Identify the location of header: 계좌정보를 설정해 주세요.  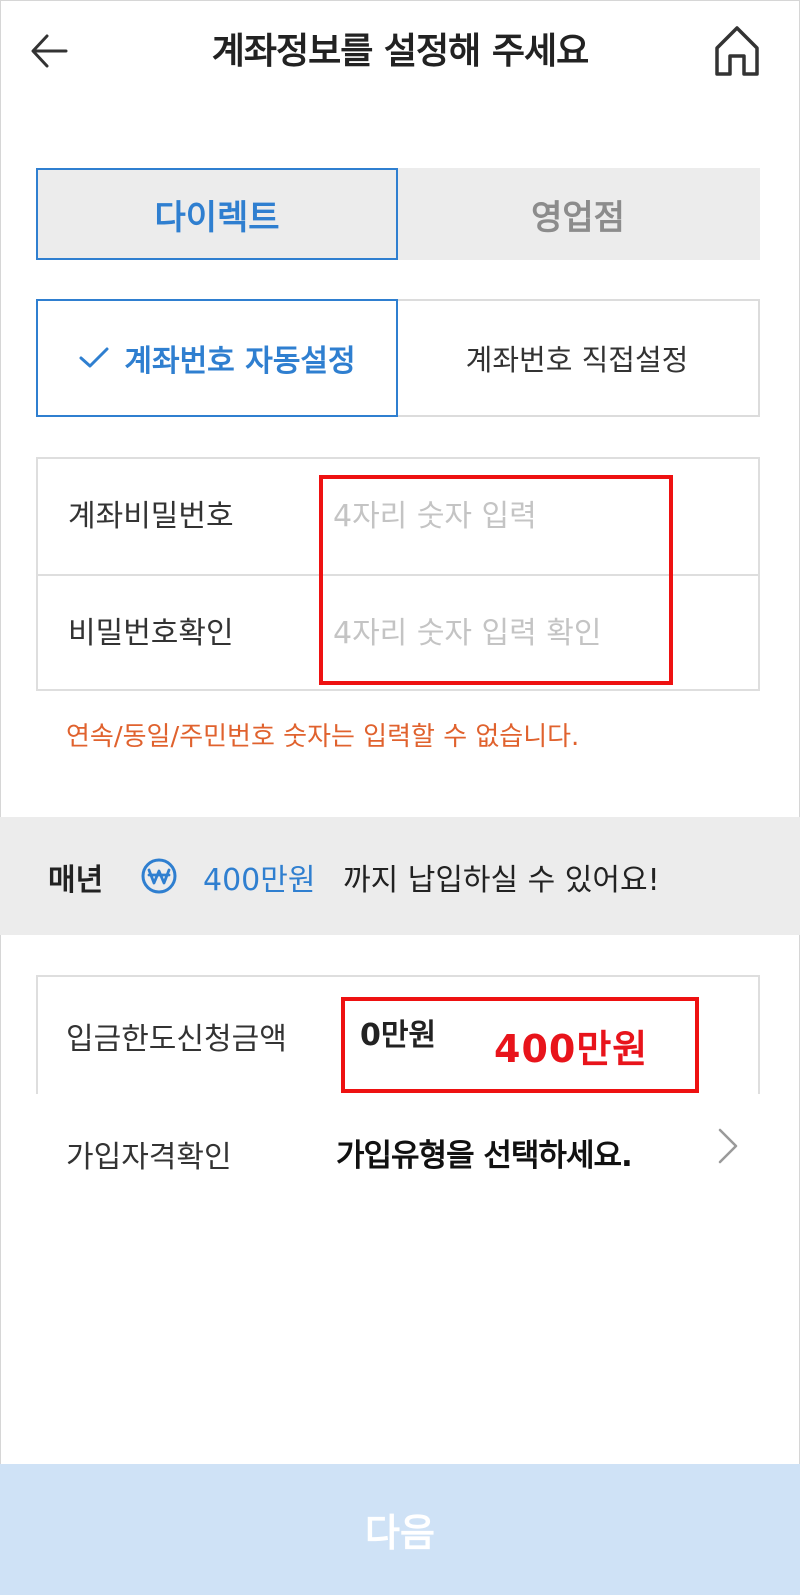
(400, 52).